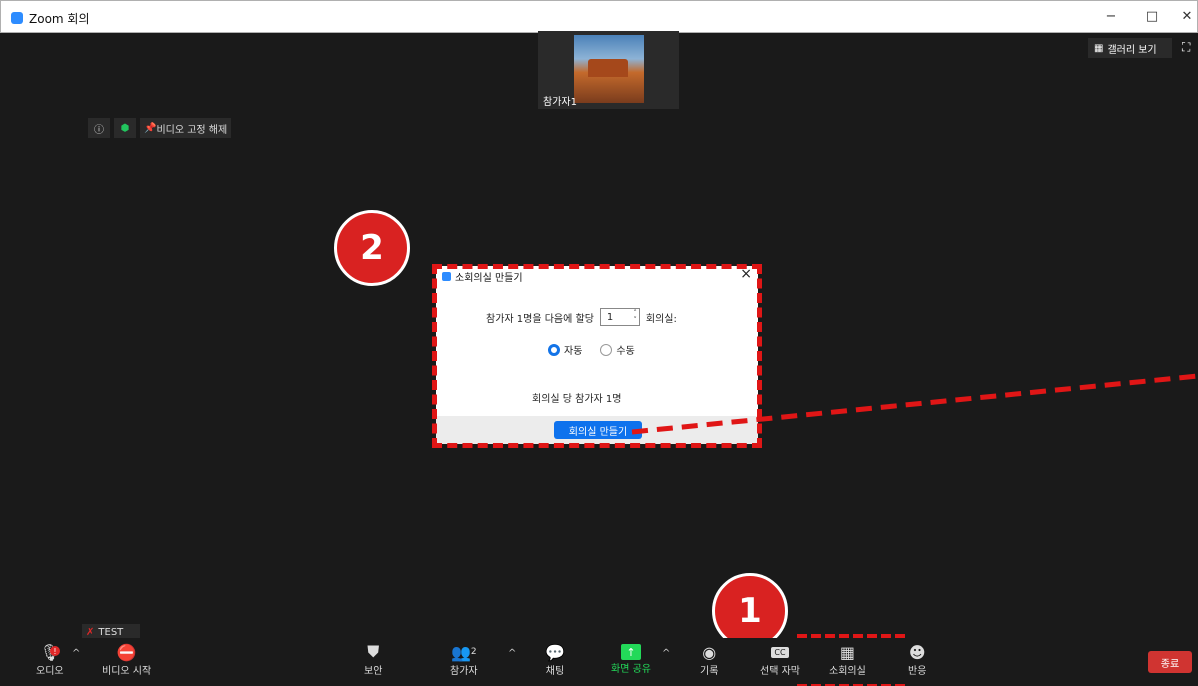  Describe the element at coordinates (709, 652) in the screenshot. I see `record-icon: ◉` at that location.